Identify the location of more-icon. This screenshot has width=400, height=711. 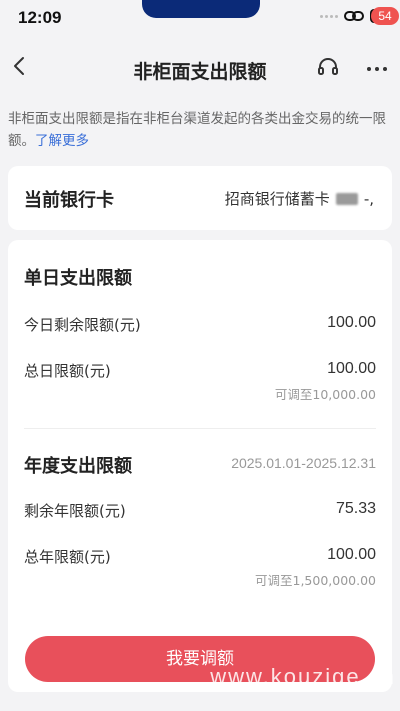
(377, 67).